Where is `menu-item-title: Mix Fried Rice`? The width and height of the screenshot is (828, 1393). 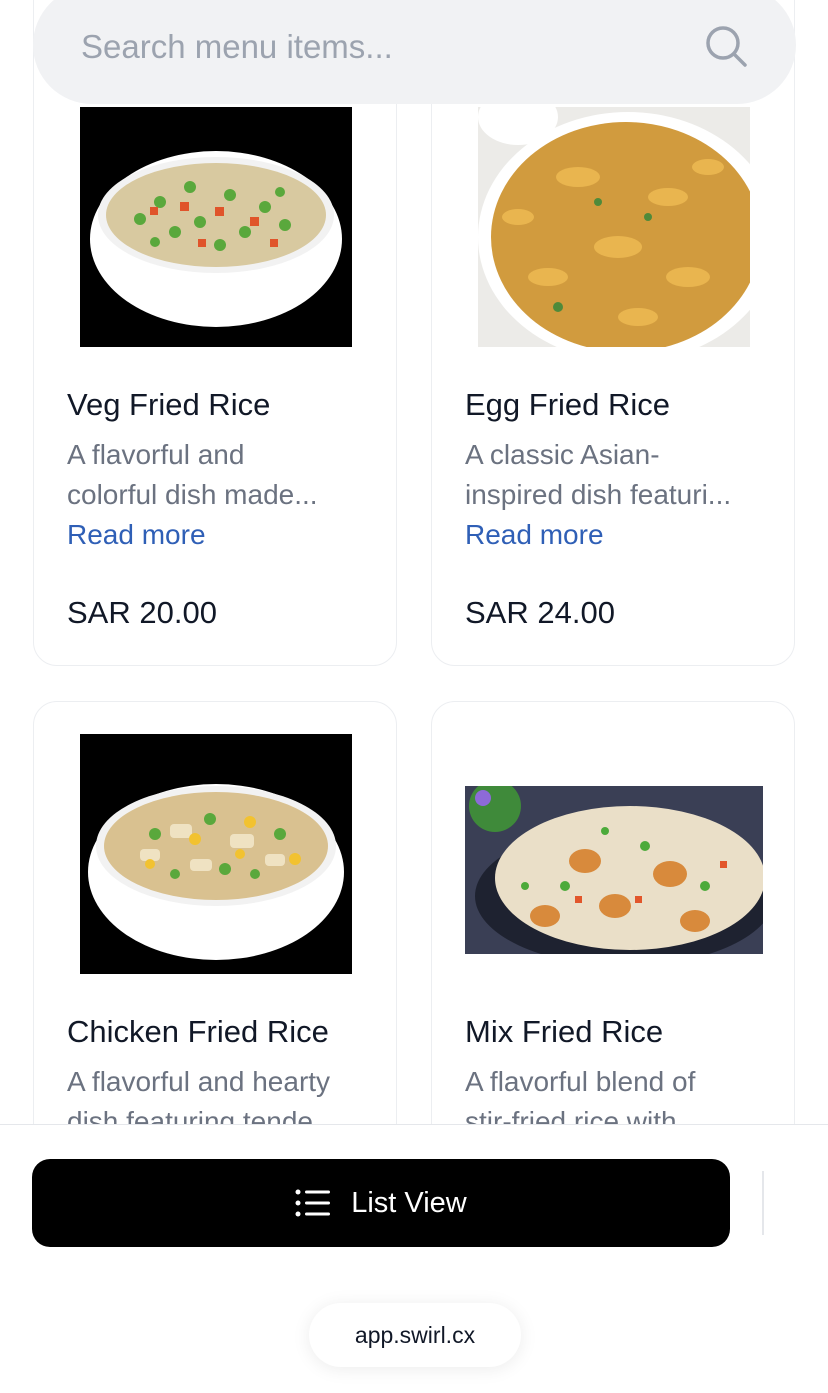
menu-item-title: Mix Fried Rice is located at coordinates (564, 1032).